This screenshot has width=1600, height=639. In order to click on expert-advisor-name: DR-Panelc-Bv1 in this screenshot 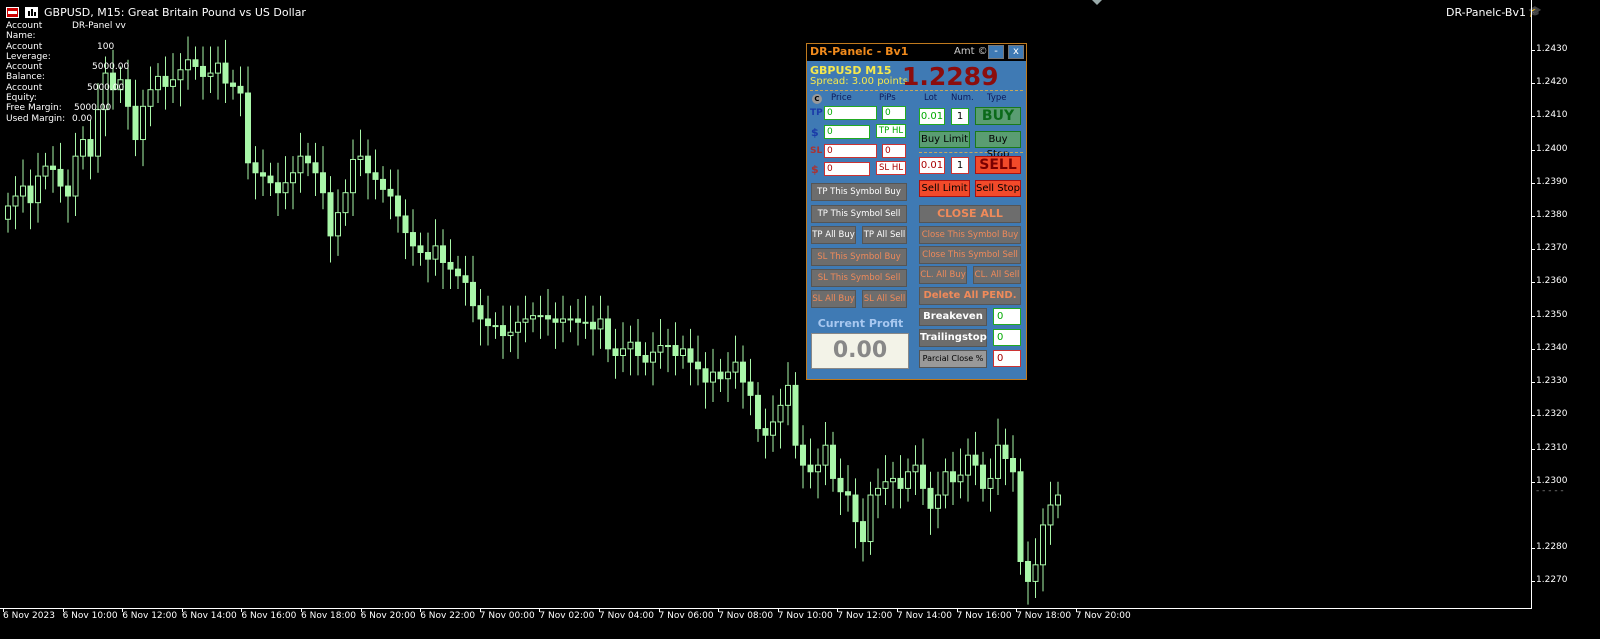, I will do `click(1486, 12)`.